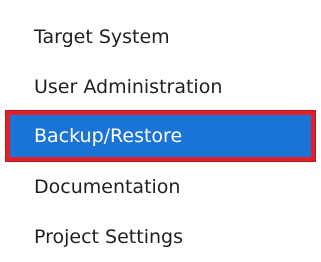 The height and width of the screenshot is (262, 321). I want to click on menu-item-label: Documentation, so click(107, 187).